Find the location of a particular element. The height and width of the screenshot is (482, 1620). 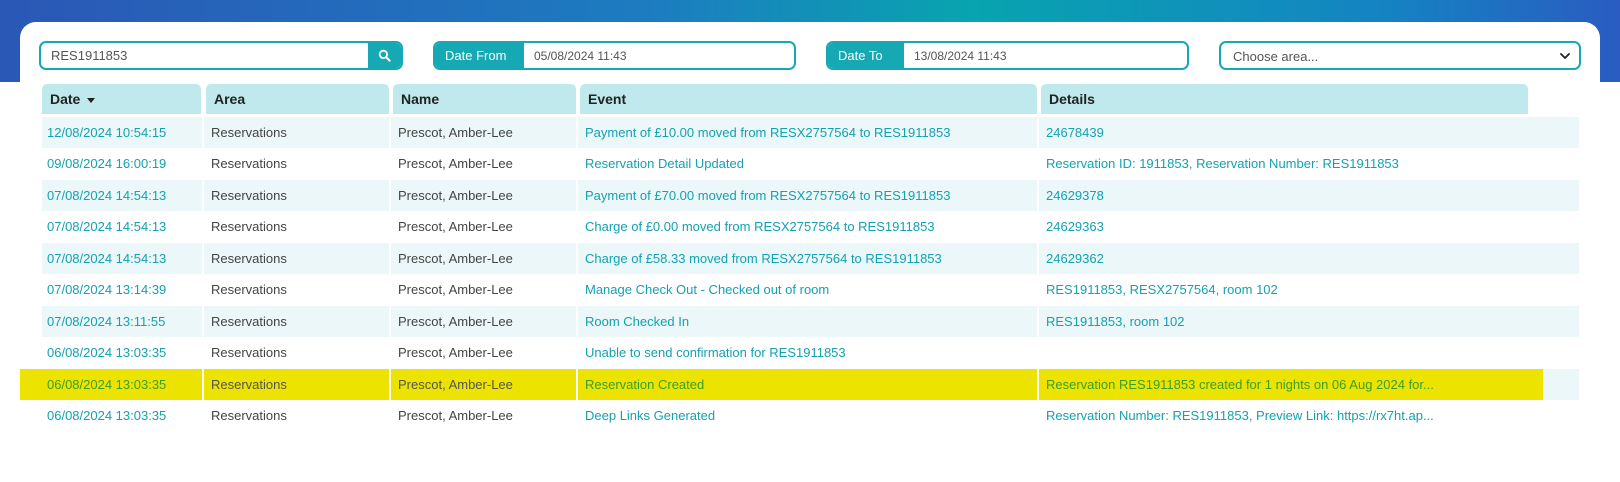

date-from-label: Date From is located at coordinates (479, 55).